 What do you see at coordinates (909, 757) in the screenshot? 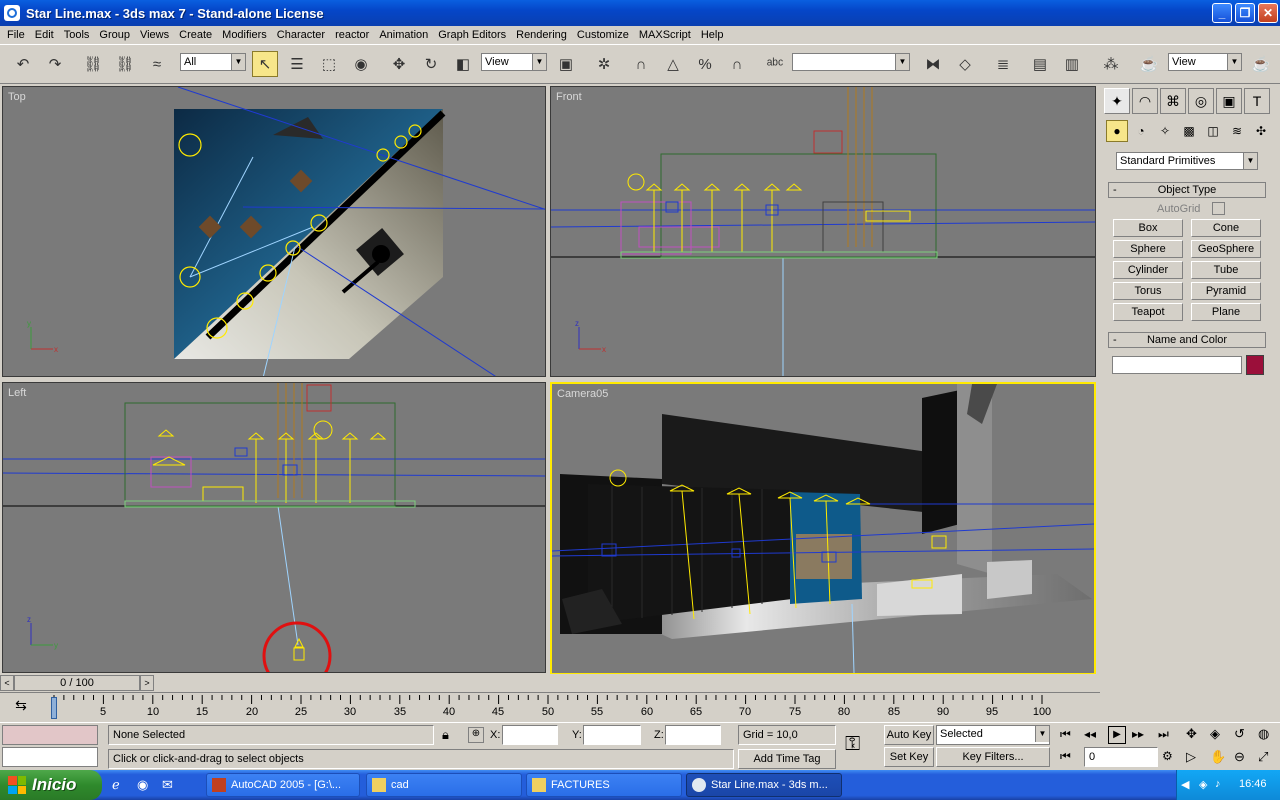
I see `set-key-button: Set Key` at bounding box center [909, 757].